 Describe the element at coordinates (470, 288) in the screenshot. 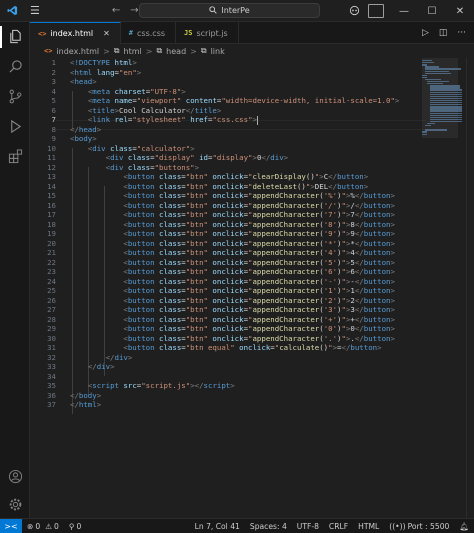

I see `vertical-scrollbar` at that location.